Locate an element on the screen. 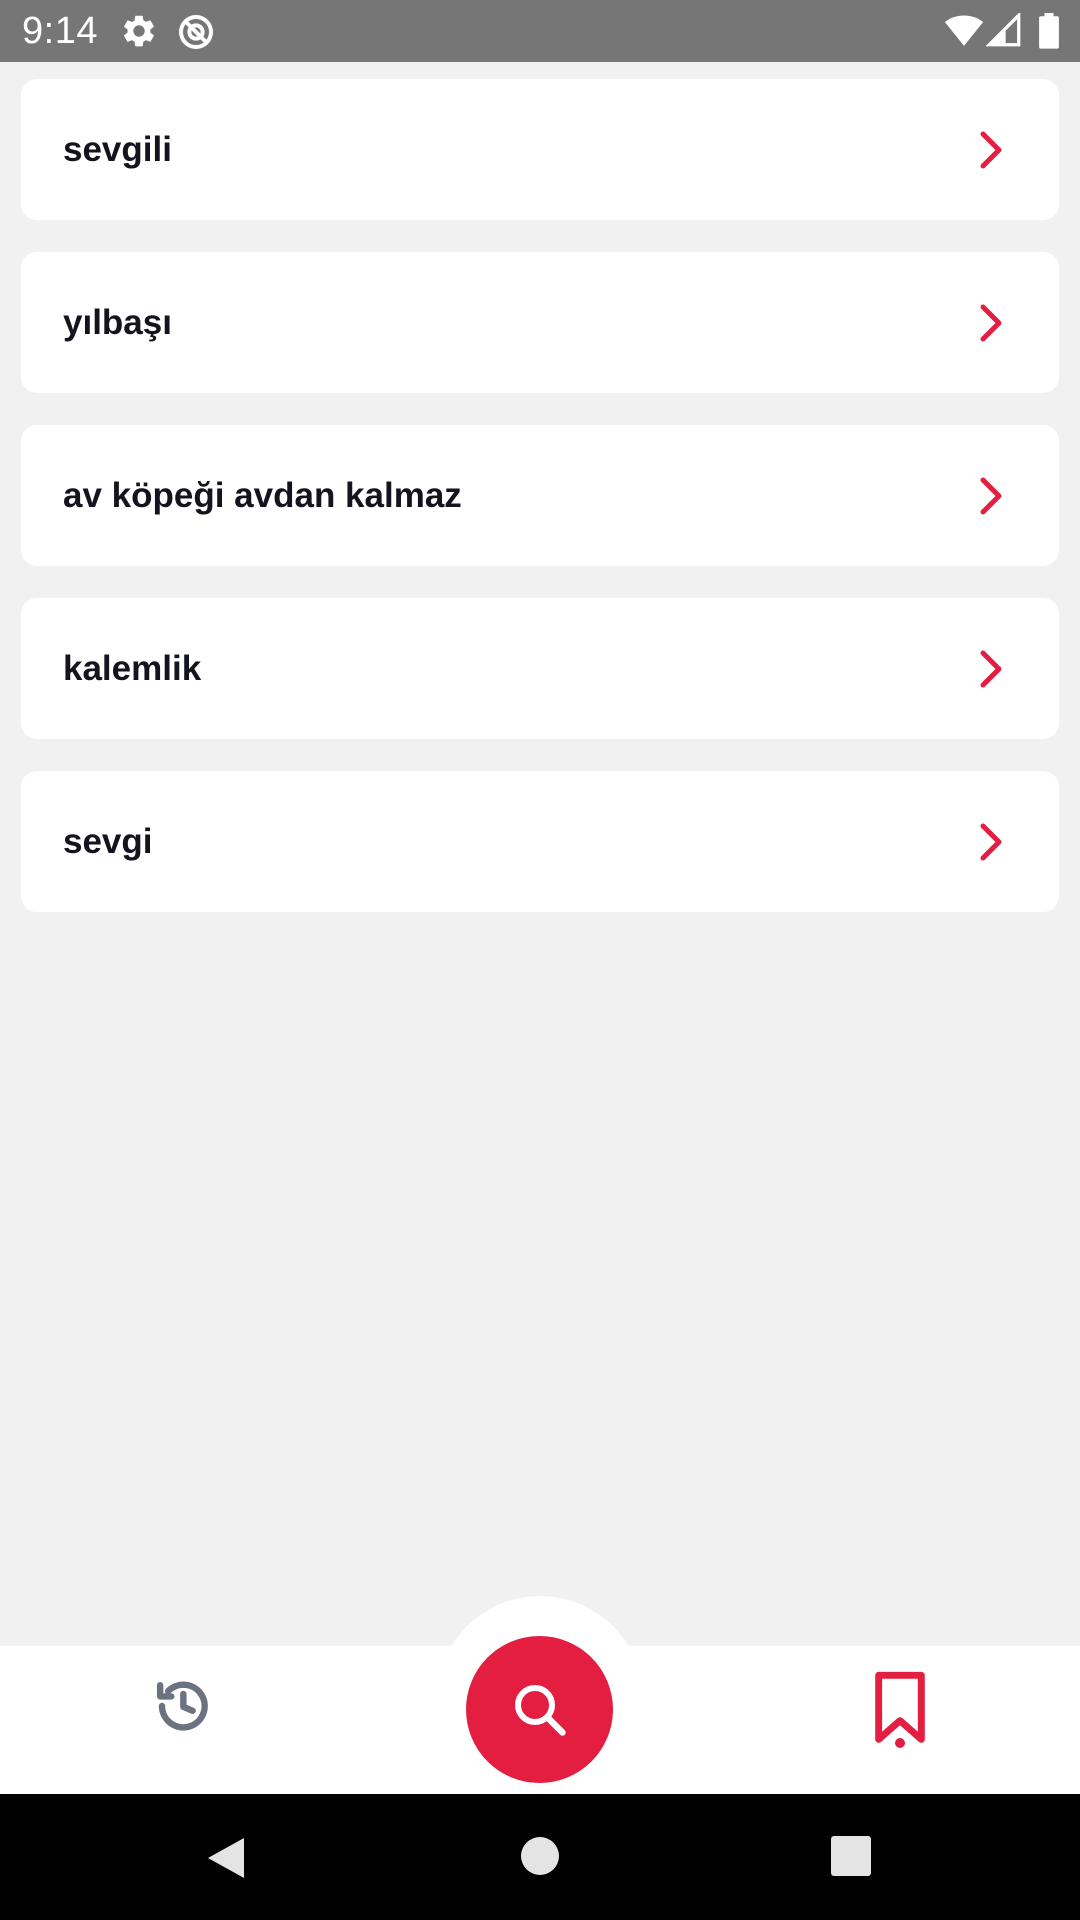  back-icon is located at coordinates (226, 1858).